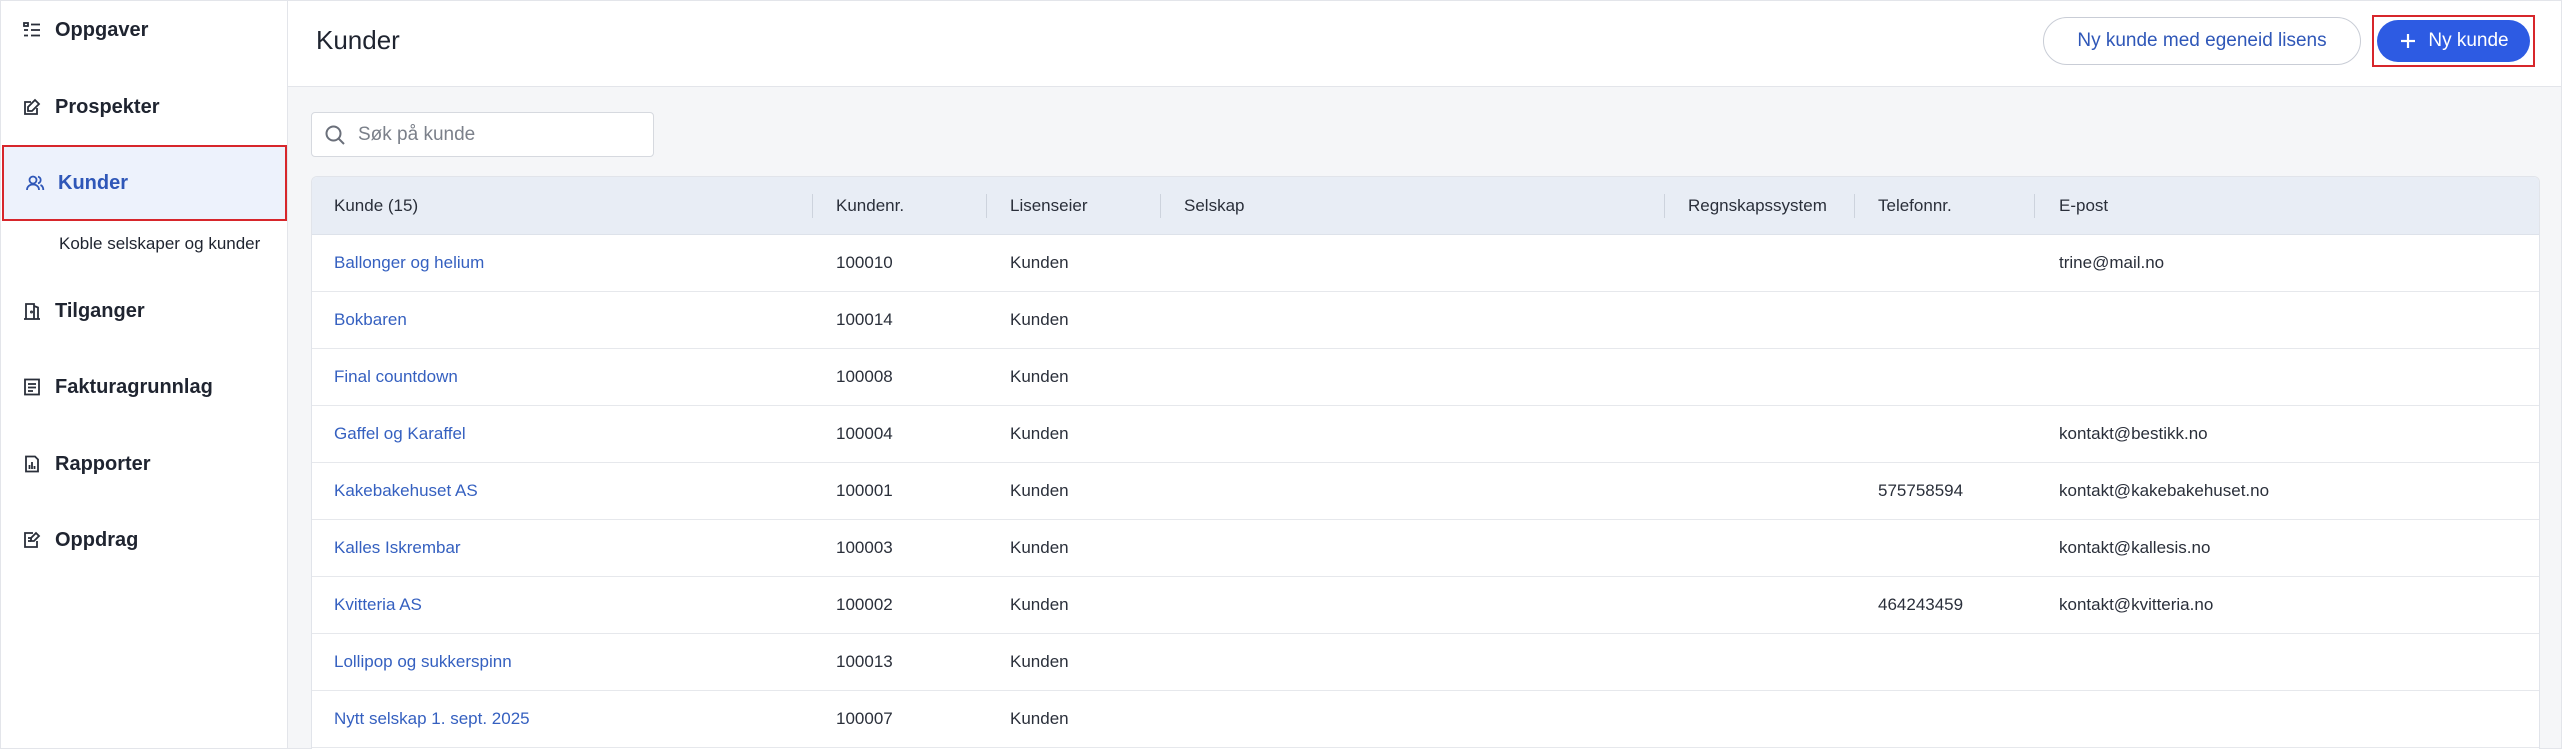 This screenshot has height=749, width=2562. What do you see at coordinates (1915, 206) in the screenshot?
I see `column-header-telefonnr: Telefonnr.` at bounding box center [1915, 206].